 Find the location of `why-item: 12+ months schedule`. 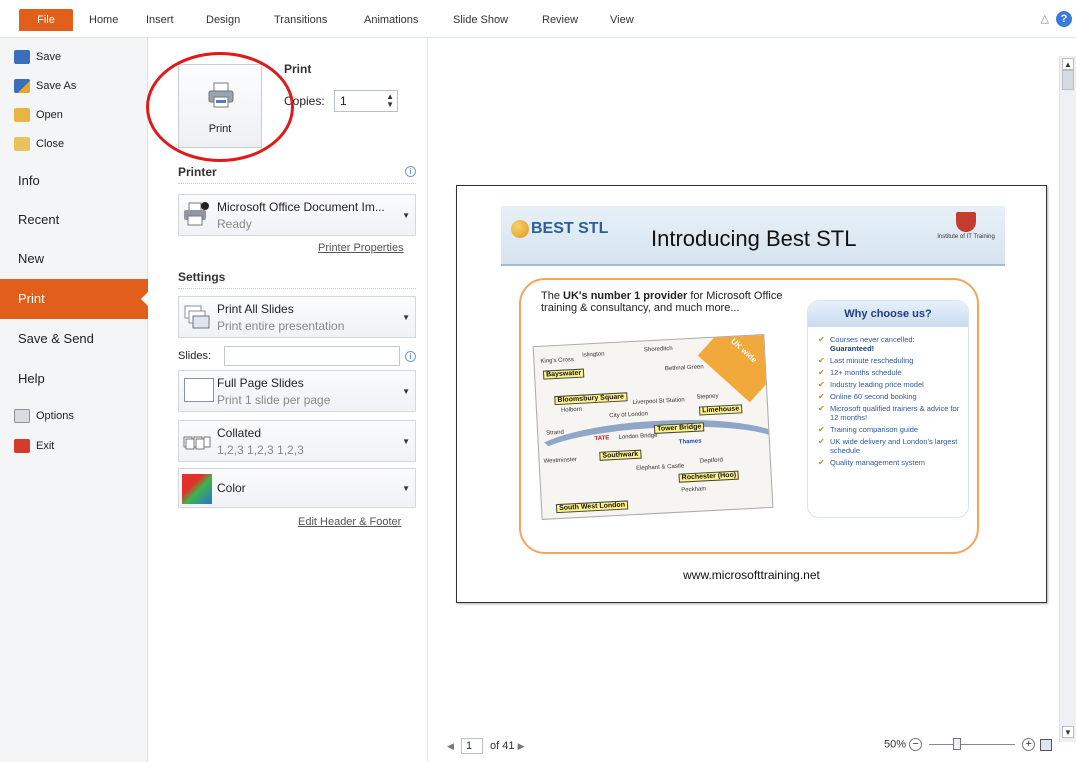

why-item: 12+ months schedule is located at coordinates (890, 372).